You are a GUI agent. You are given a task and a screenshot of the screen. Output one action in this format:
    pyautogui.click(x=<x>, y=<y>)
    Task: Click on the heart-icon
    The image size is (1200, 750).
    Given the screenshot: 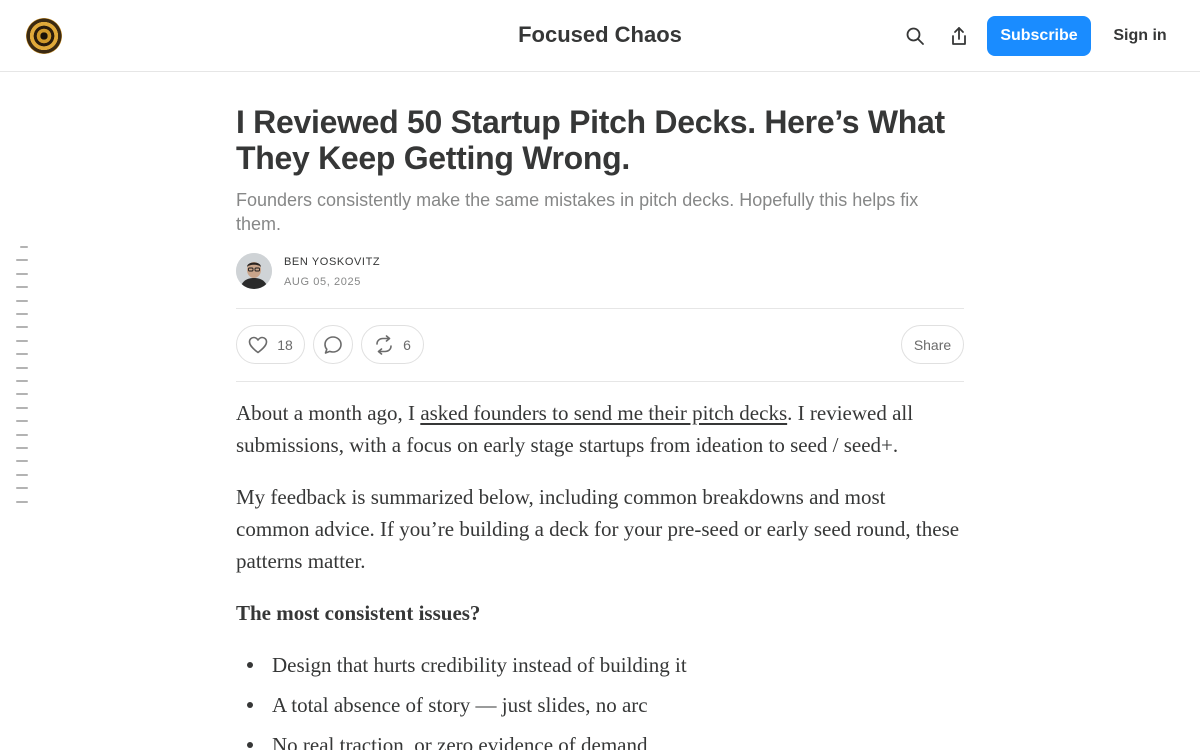 What is the action you would take?
    pyautogui.click(x=258, y=344)
    